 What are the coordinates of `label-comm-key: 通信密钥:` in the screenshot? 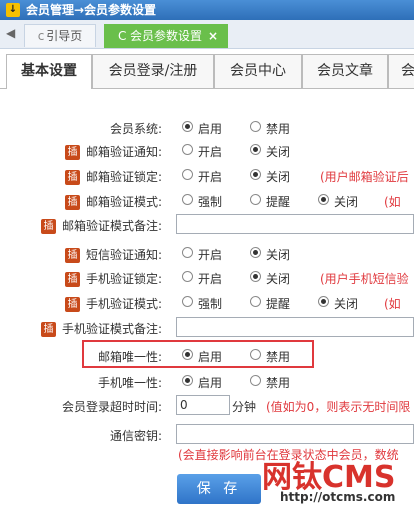 It's located at (135, 436).